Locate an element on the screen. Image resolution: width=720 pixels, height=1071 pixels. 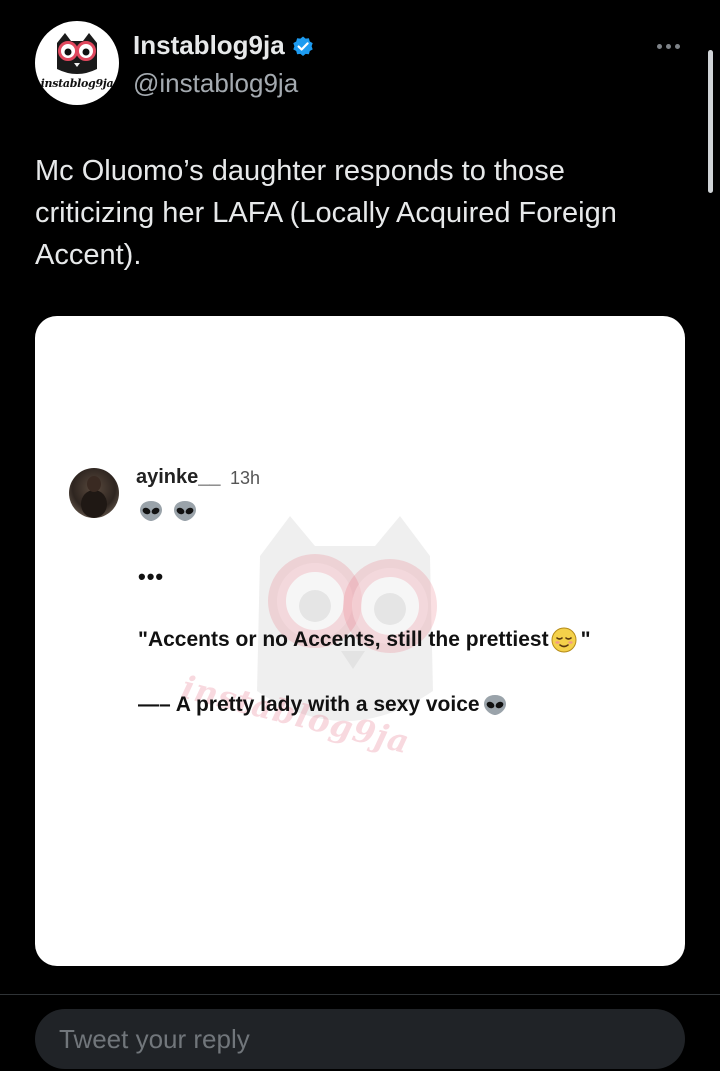
ig-profile-avatar is located at coordinates (94, 493).